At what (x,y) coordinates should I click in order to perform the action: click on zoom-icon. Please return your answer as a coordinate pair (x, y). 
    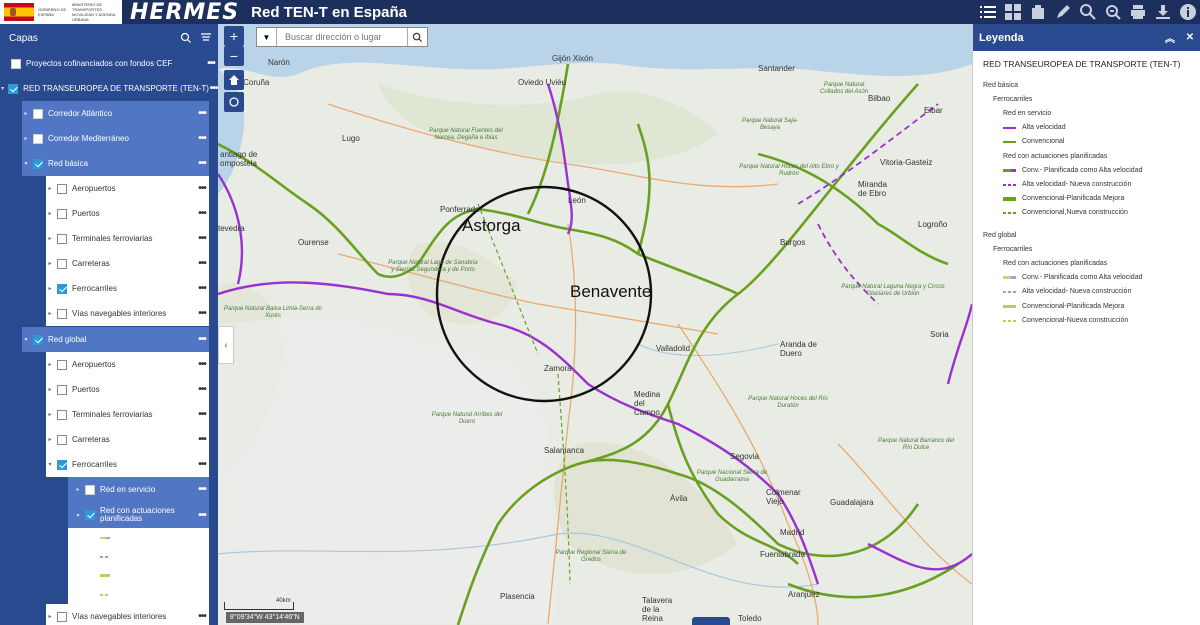
    Looking at the image, I should click on (1112, 12).